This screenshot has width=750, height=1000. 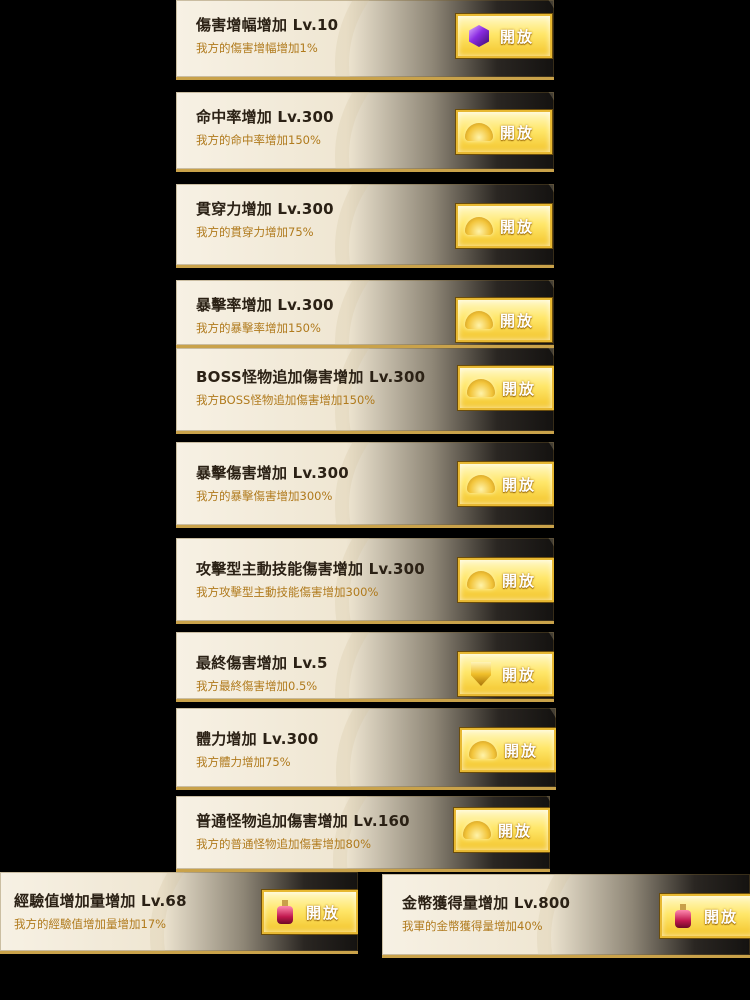 I want to click on skill-row: 暴擊率增加 Lv.300 我方的暴擊率增加150% 開放, so click(x=365, y=314).